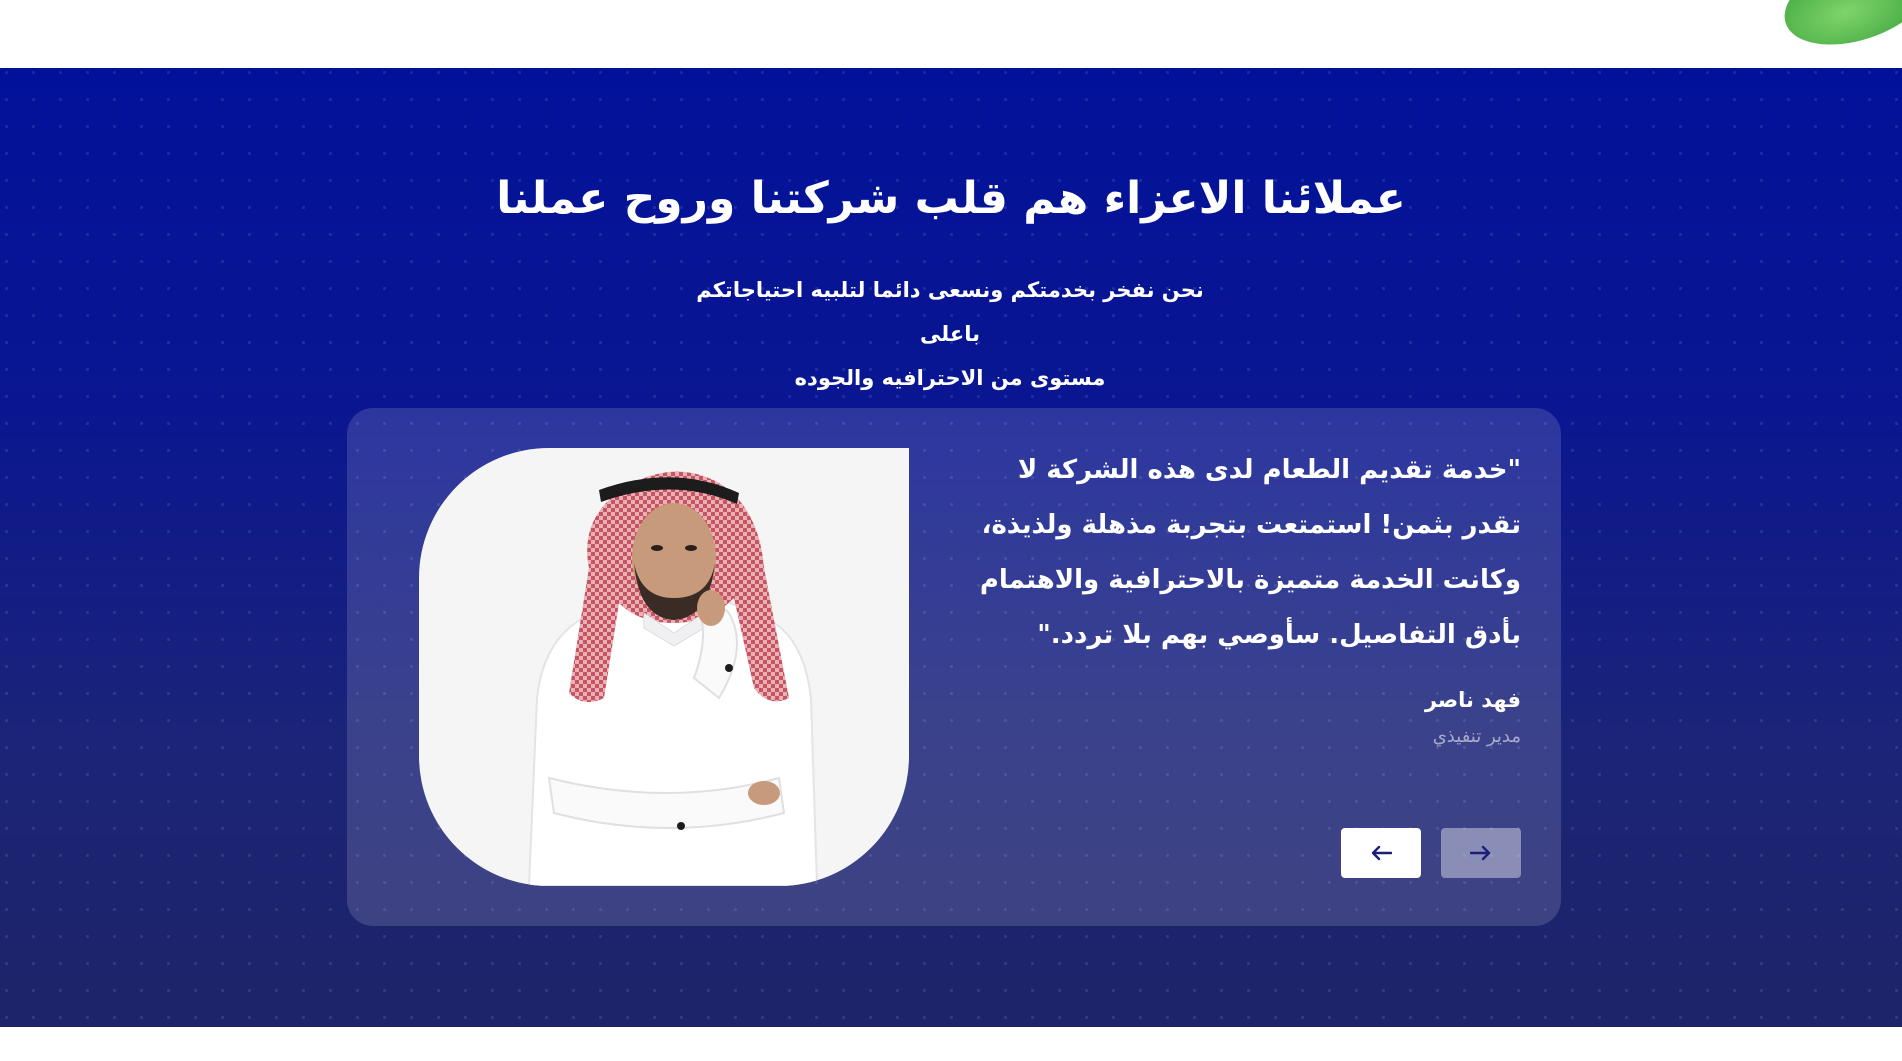 This screenshot has height=1061, width=1902. I want to click on author-name: فهد ناصر, so click(1472, 700).